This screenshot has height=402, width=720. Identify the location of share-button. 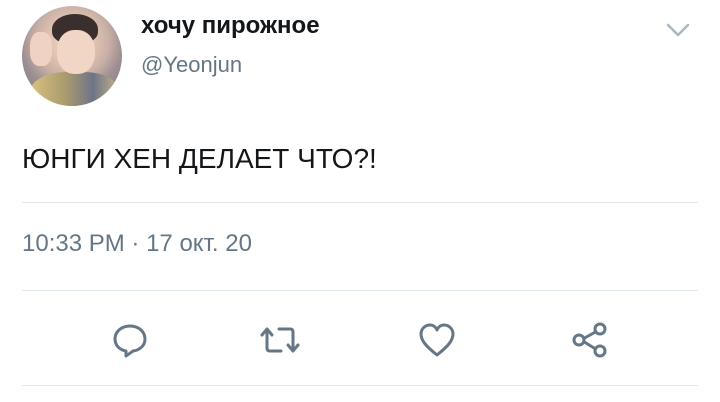
(590, 340).